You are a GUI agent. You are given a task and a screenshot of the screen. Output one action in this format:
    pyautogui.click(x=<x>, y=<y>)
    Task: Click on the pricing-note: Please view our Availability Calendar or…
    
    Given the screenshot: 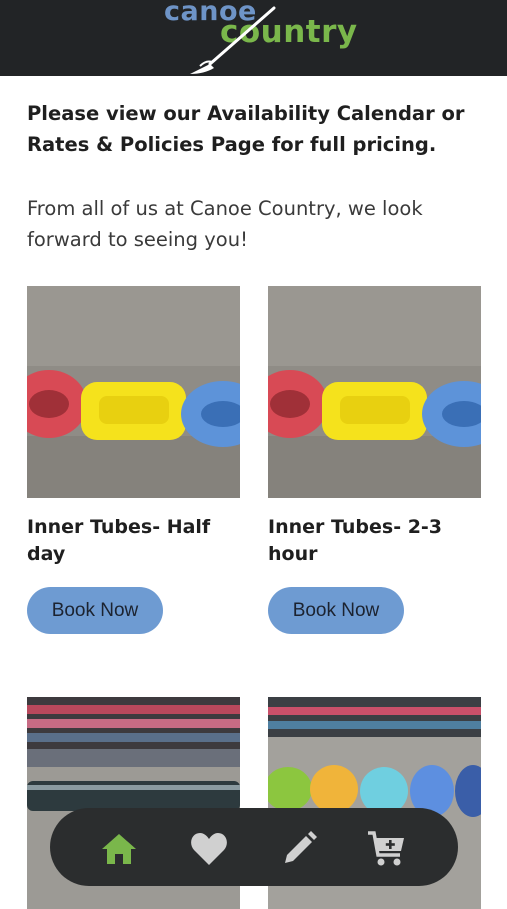 What is the action you would take?
    pyautogui.click(x=246, y=129)
    